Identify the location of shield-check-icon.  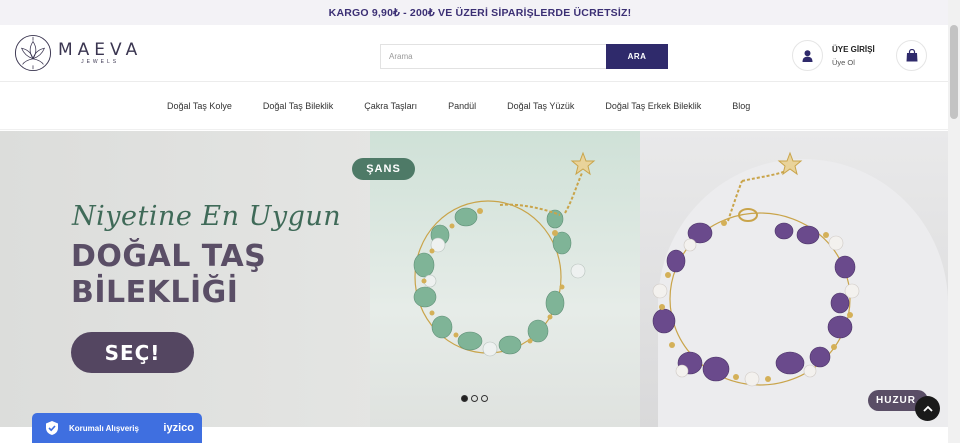
(52, 428).